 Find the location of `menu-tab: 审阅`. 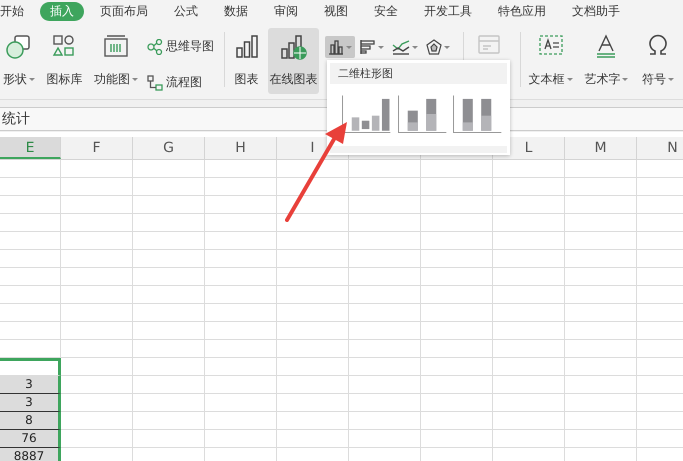

menu-tab: 审阅 is located at coordinates (286, 11).